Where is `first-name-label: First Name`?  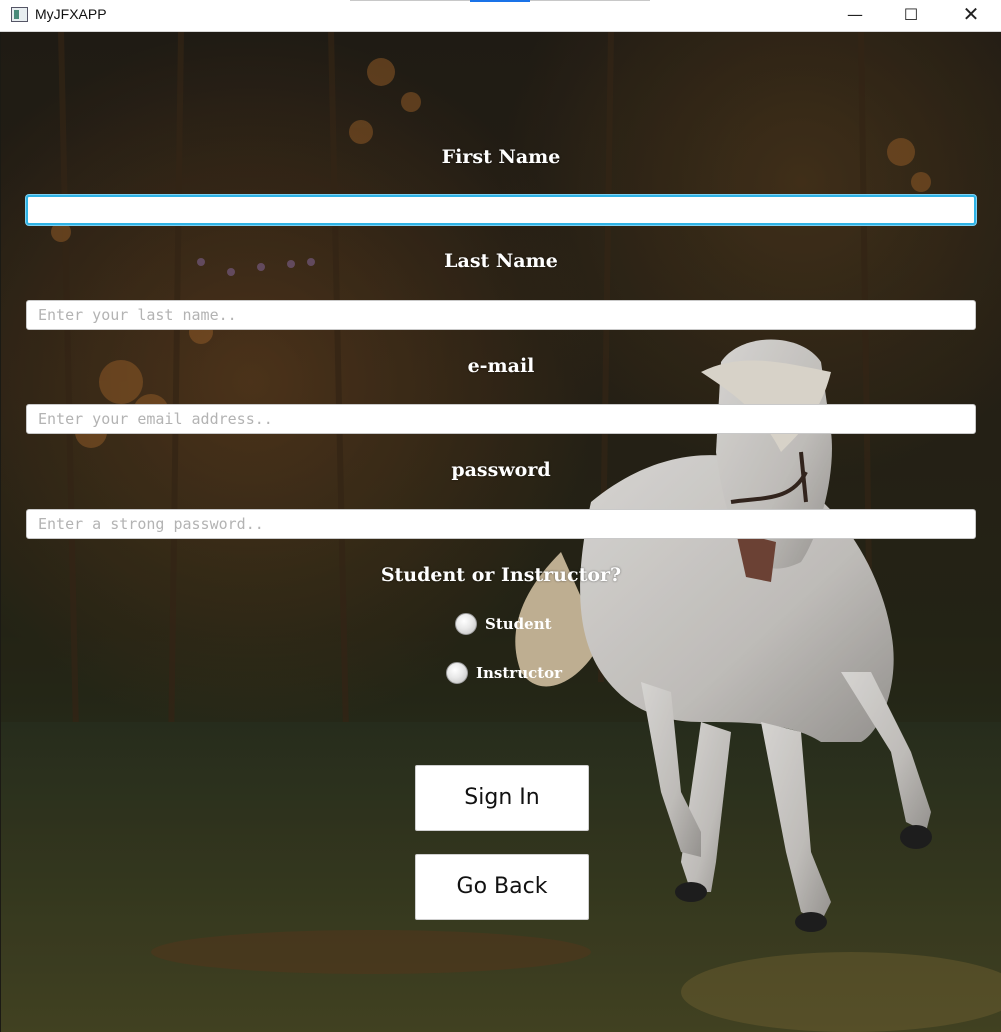 first-name-label: First Name is located at coordinates (501, 157).